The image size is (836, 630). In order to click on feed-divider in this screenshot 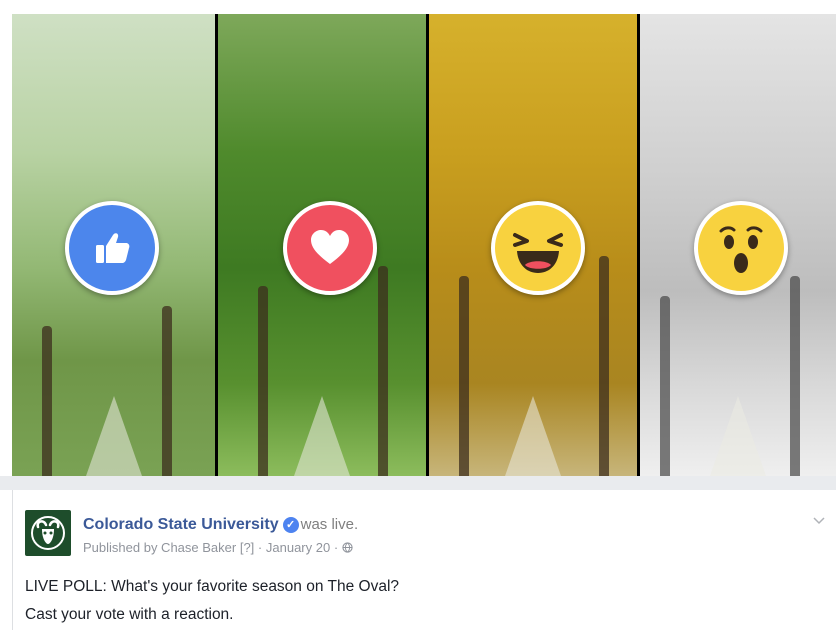, I will do `click(418, 483)`.